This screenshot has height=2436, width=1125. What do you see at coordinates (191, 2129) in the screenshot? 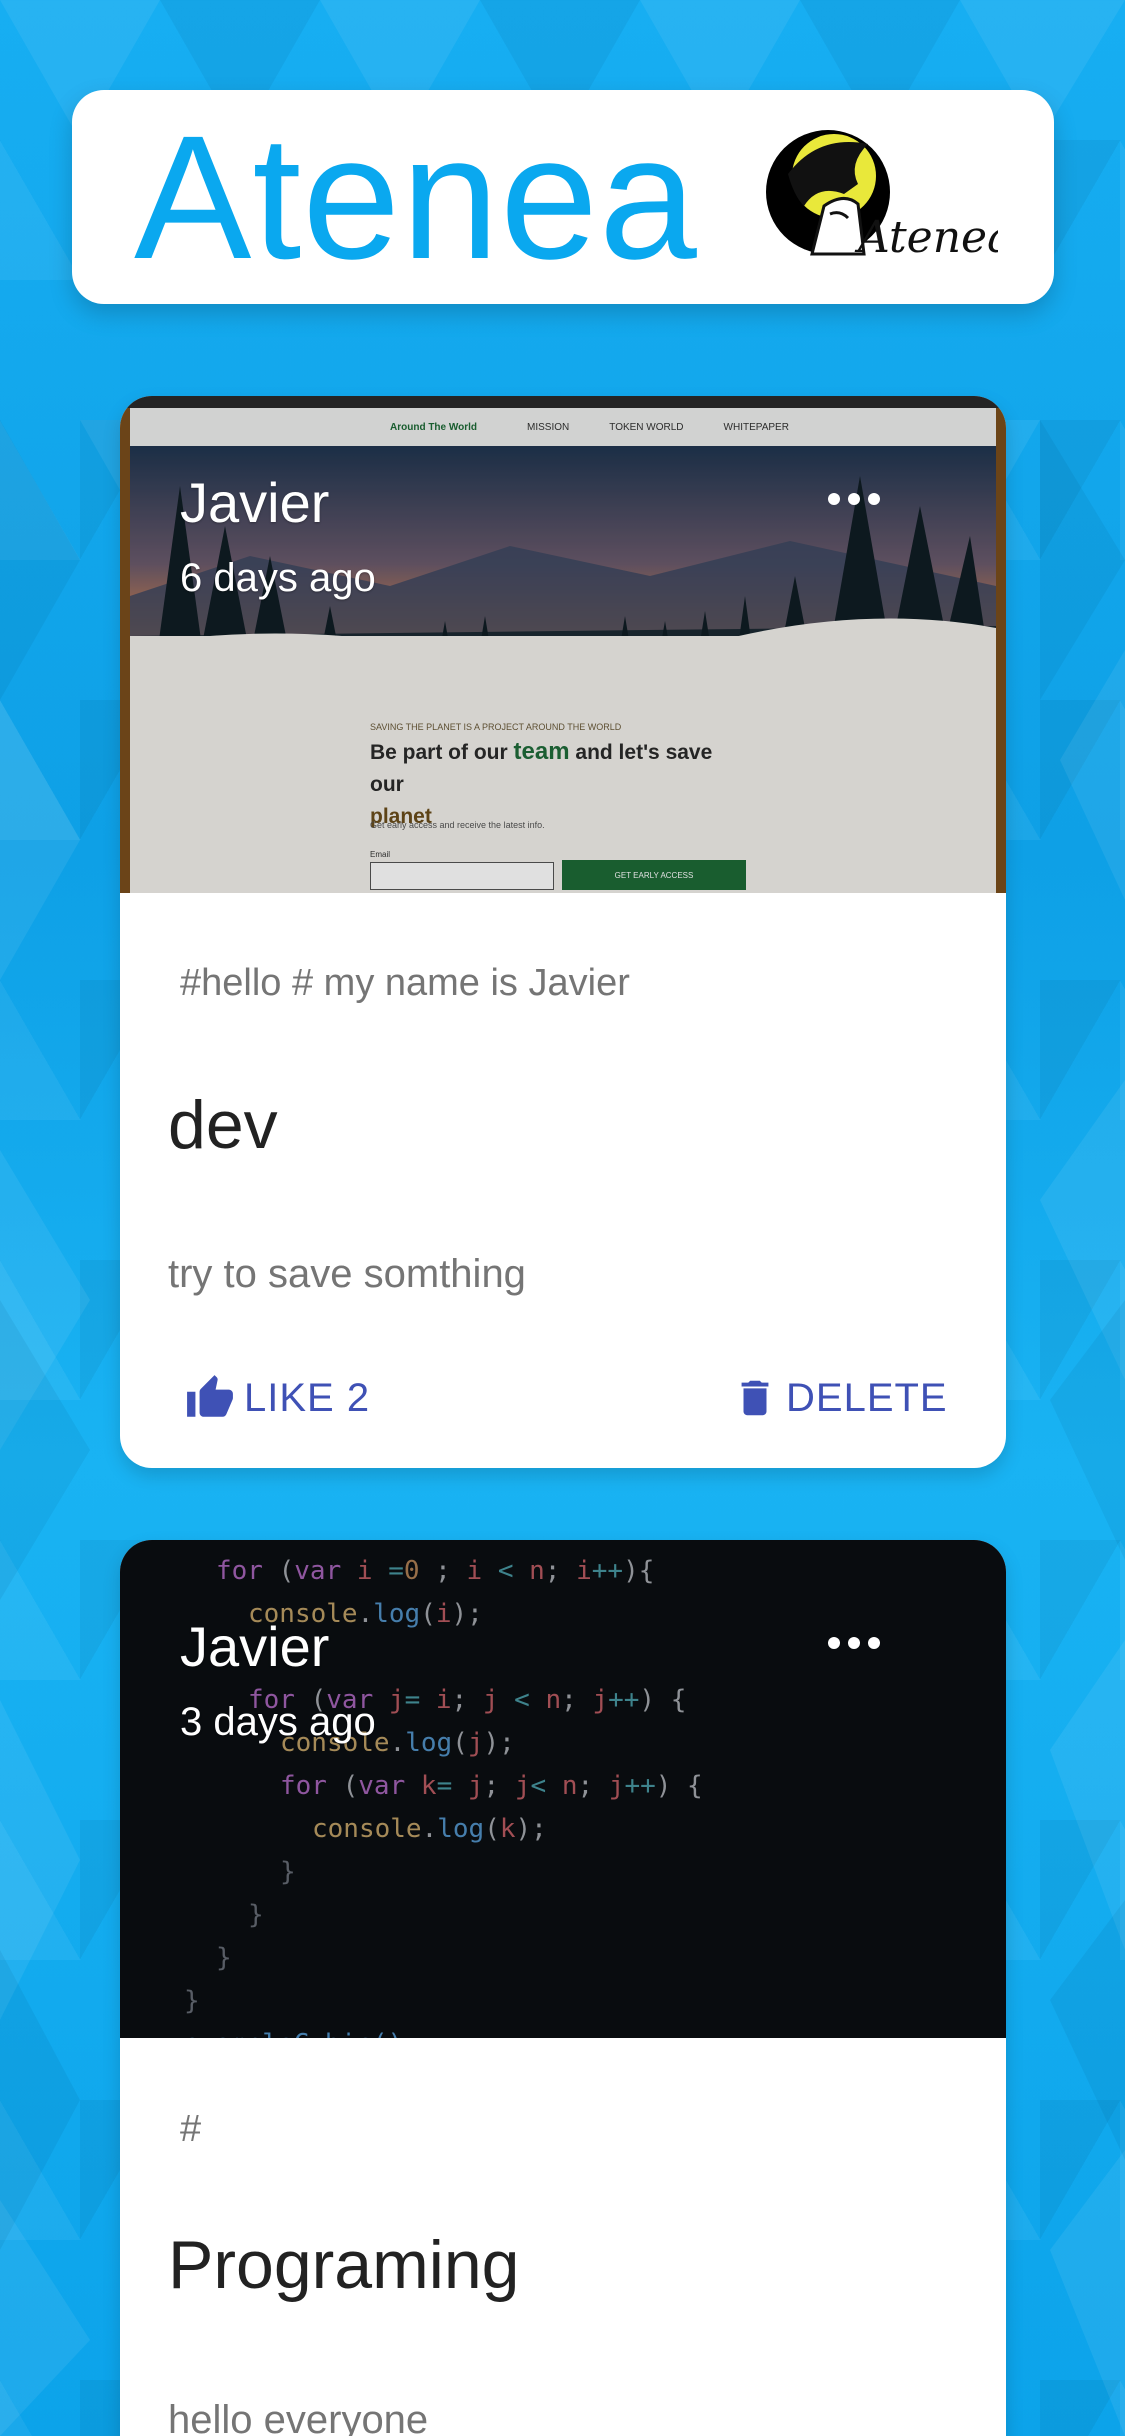
I see `post-tags: #` at bounding box center [191, 2129].